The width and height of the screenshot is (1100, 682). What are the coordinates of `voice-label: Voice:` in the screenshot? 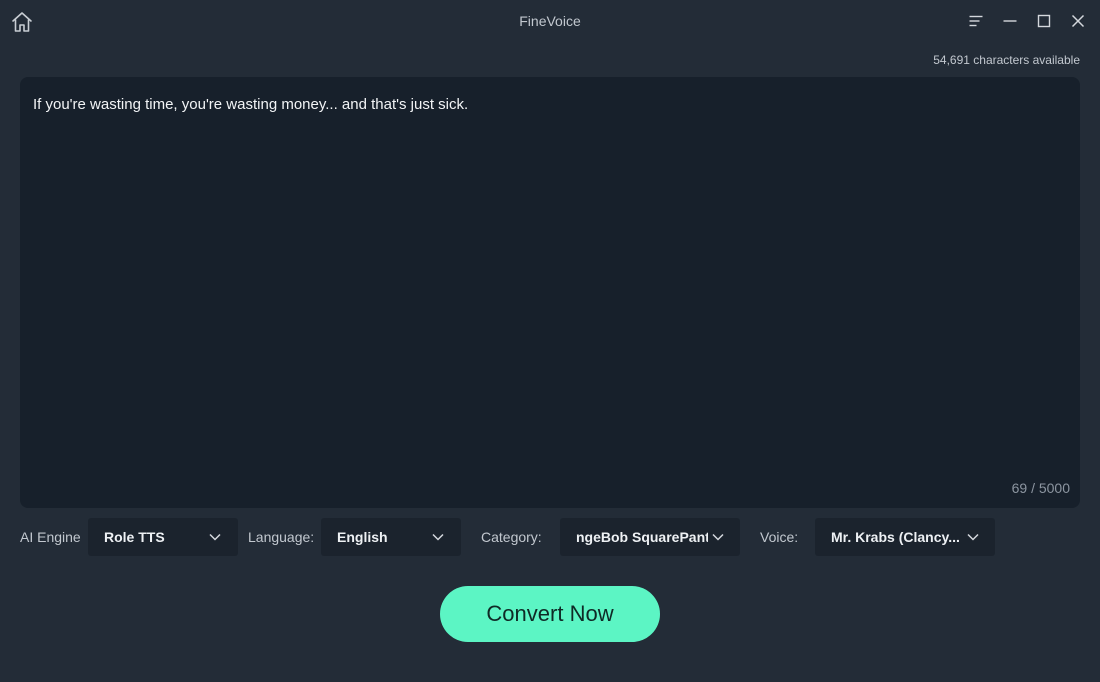 It's located at (779, 537).